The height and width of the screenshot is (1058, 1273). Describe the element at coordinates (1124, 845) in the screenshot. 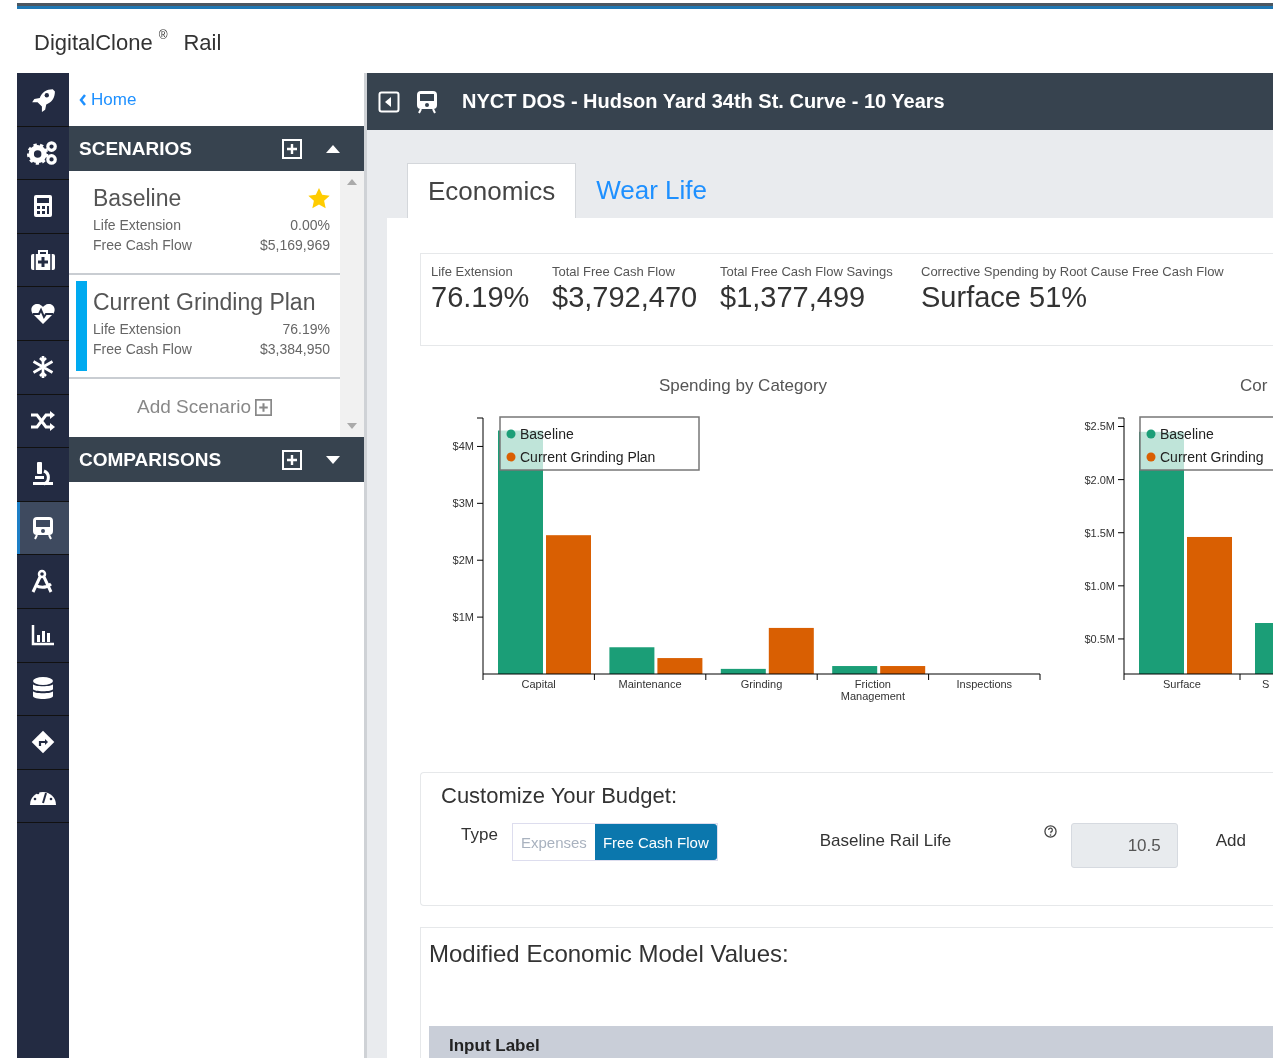

I see `rail-life-field: 10.5` at that location.